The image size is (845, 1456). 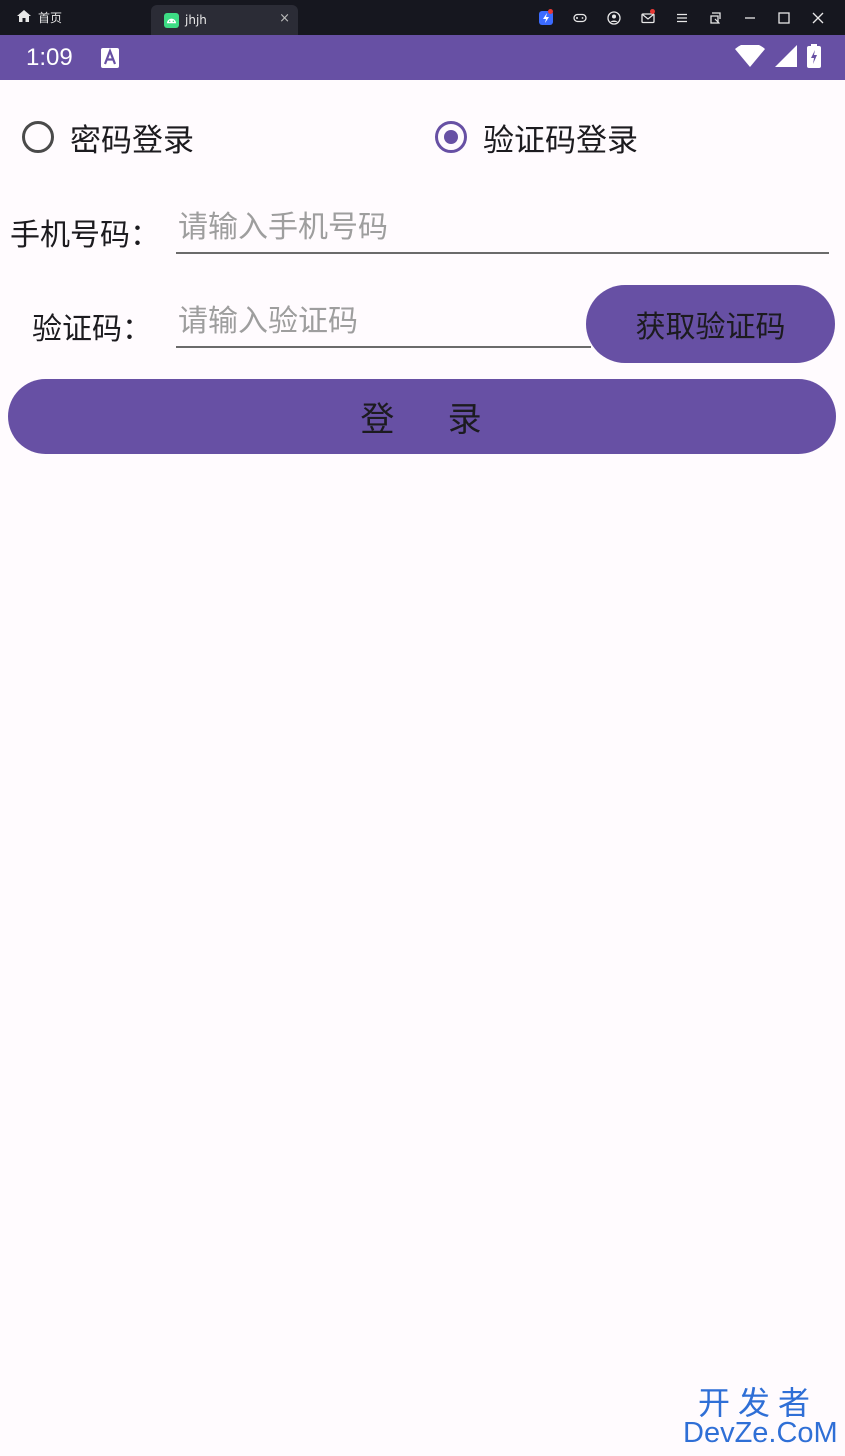 What do you see at coordinates (132, 140) in the screenshot?
I see `radio-password-label: 密码登录` at bounding box center [132, 140].